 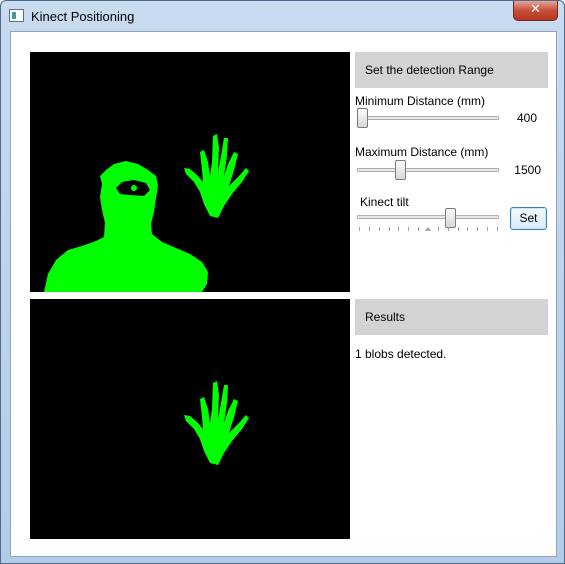 What do you see at coordinates (428, 170) in the screenshot?
I see `max-distance-track` at bounding box center [428, 170].